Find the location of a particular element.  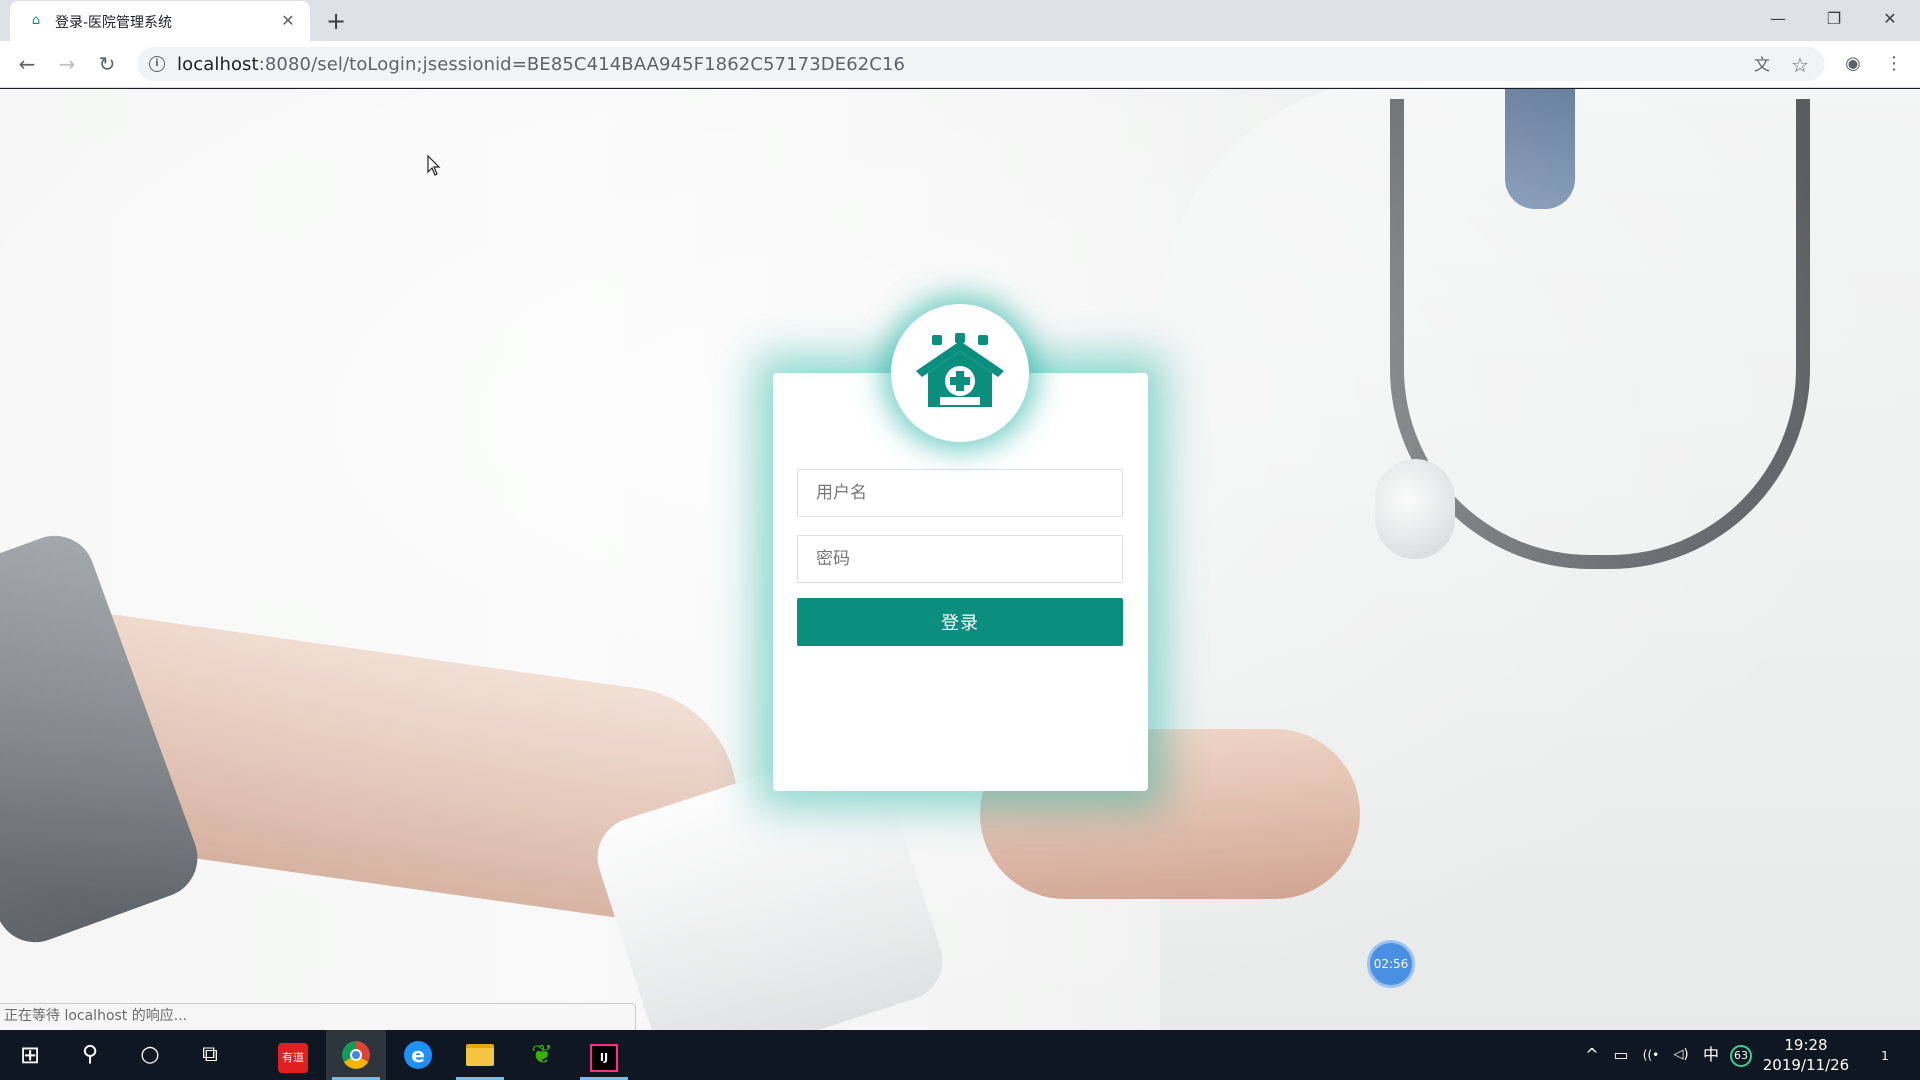

reload-button: ↻ is located at coordinates (107, 64).